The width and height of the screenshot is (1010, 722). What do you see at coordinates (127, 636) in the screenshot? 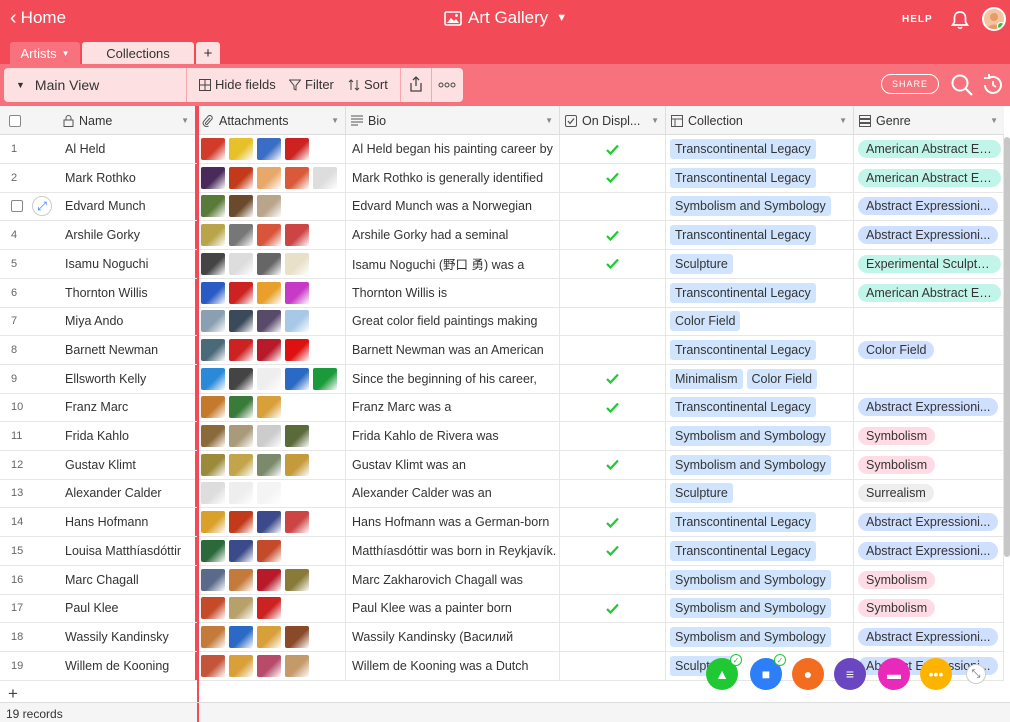
I see `name-cell: Wassily Kandinsky` at bounding box center [127, 636].